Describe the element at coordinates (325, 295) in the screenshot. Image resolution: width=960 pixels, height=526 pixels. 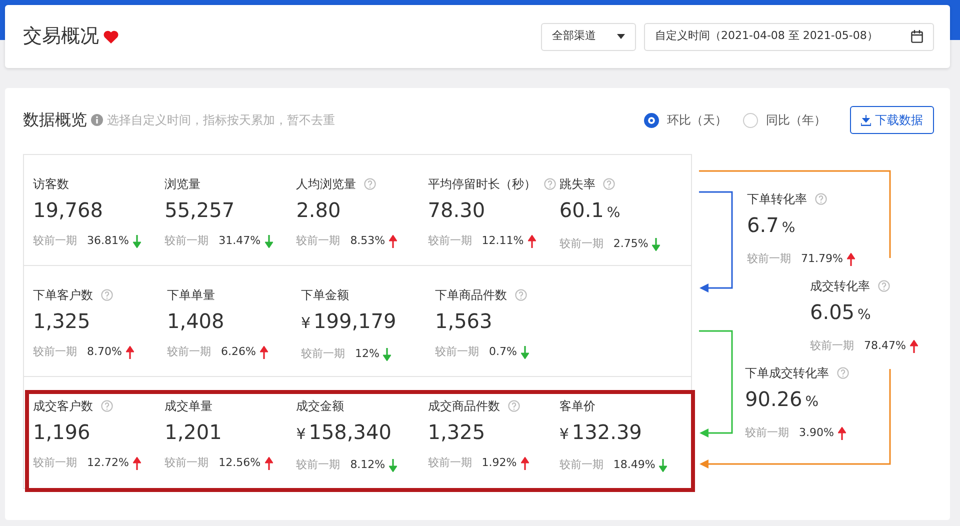
I see `metric-label: 下单金额` at that location.